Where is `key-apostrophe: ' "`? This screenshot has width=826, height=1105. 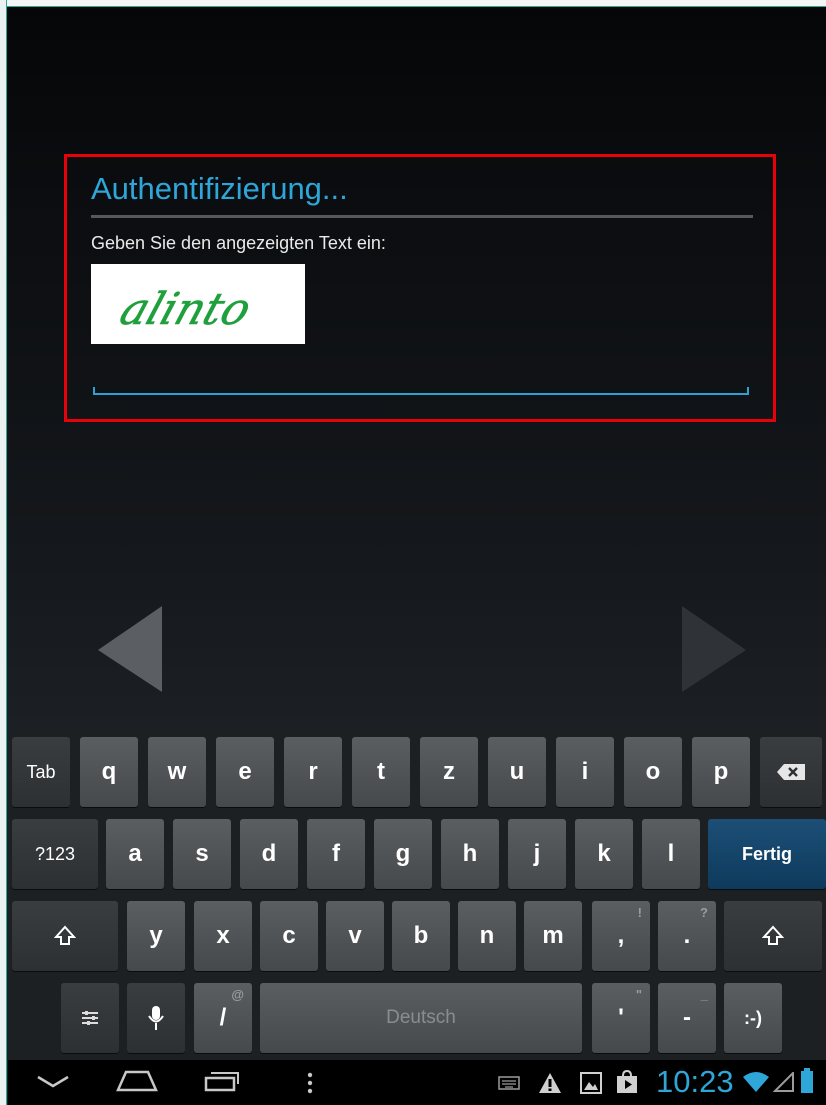
key-apostrophe: ' " is located at coordinates (621, 1018).